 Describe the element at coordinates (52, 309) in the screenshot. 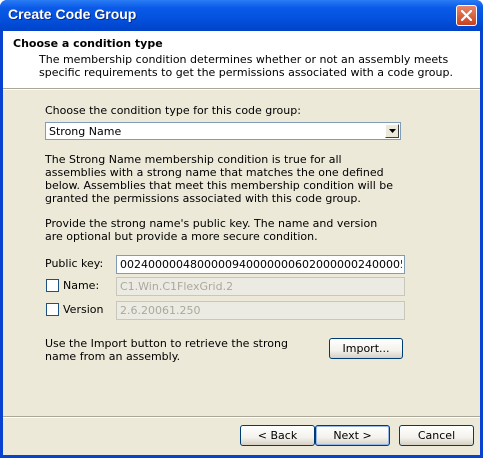

I see `version-checkbox` at that location.